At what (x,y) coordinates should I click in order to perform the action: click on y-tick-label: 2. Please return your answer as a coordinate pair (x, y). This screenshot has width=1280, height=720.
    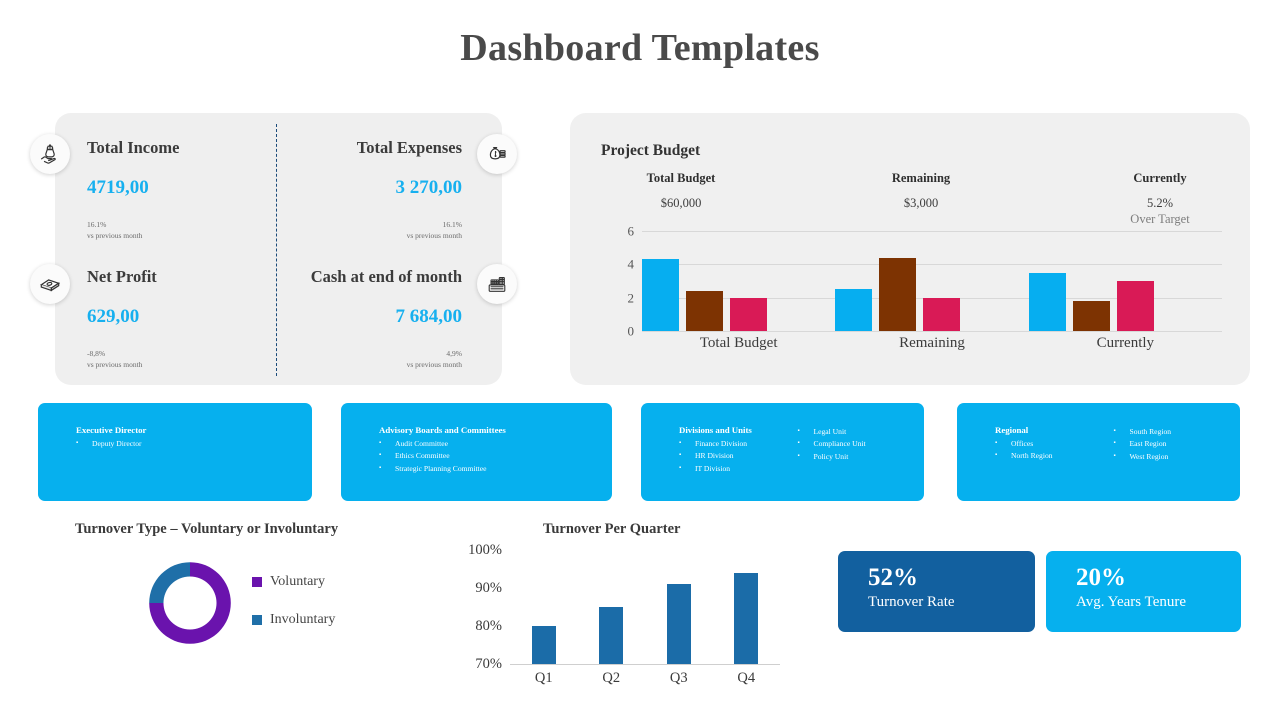
    Looking at the image, I should click on (631, 298).